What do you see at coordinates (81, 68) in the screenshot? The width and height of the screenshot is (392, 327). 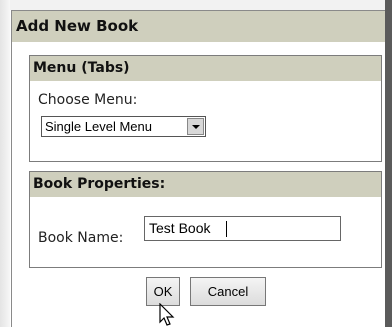 I see `menu-tabs-header-text: Menu (Tabs)` at bounding box center [81, 68].